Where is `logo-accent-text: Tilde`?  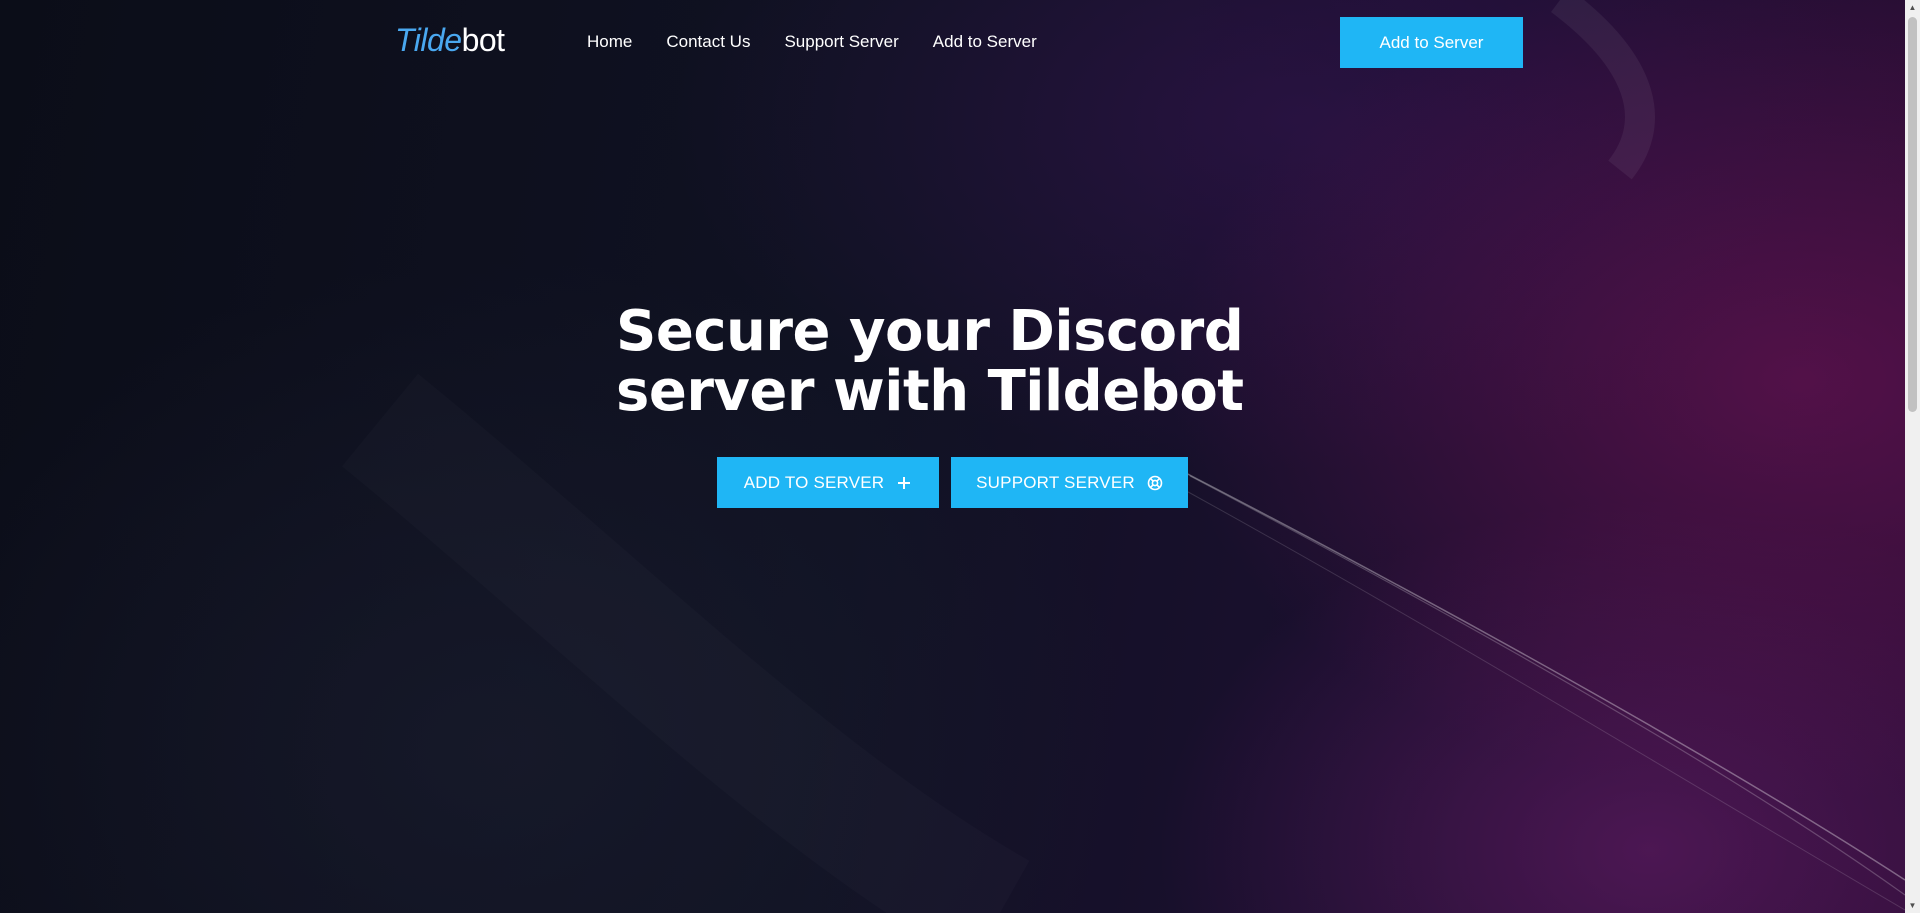
logo-accent-text: Tilde is located at coordinates (428, 40).